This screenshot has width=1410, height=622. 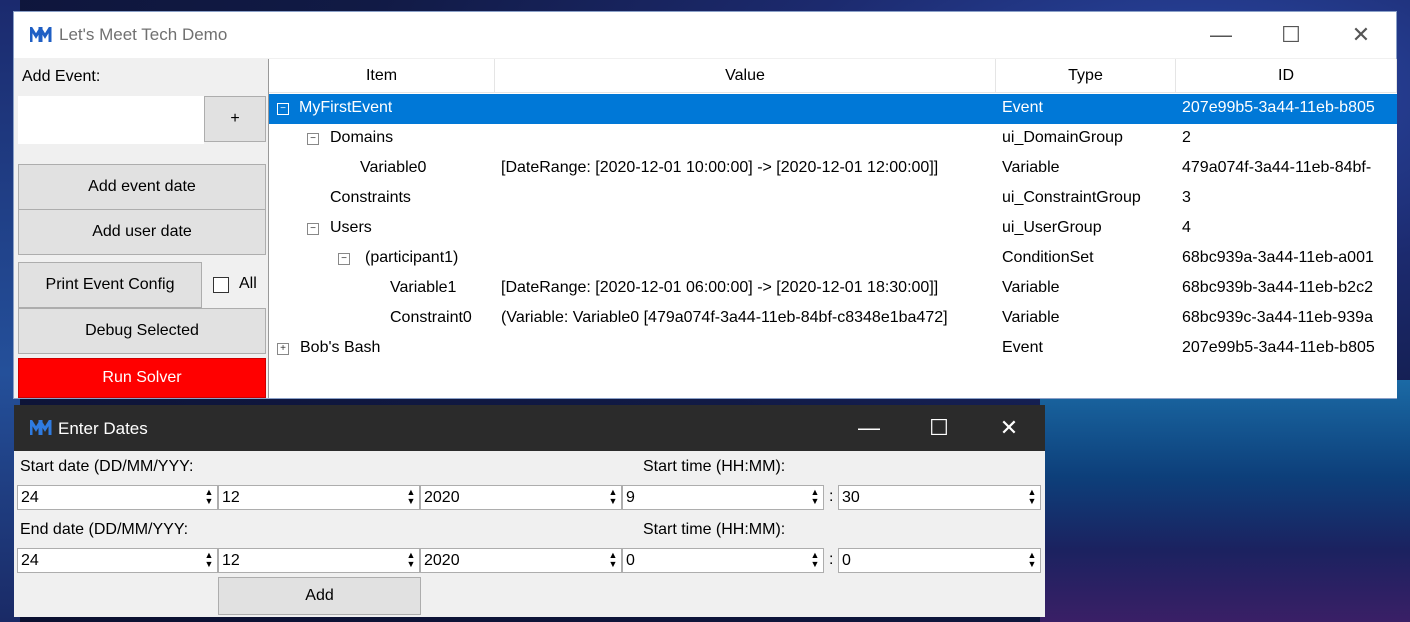 What do you see at coordinates (142, 331) in the screenshot?
I see `debug-selected-button: Debug Selected` at bounding box center [142, 331].